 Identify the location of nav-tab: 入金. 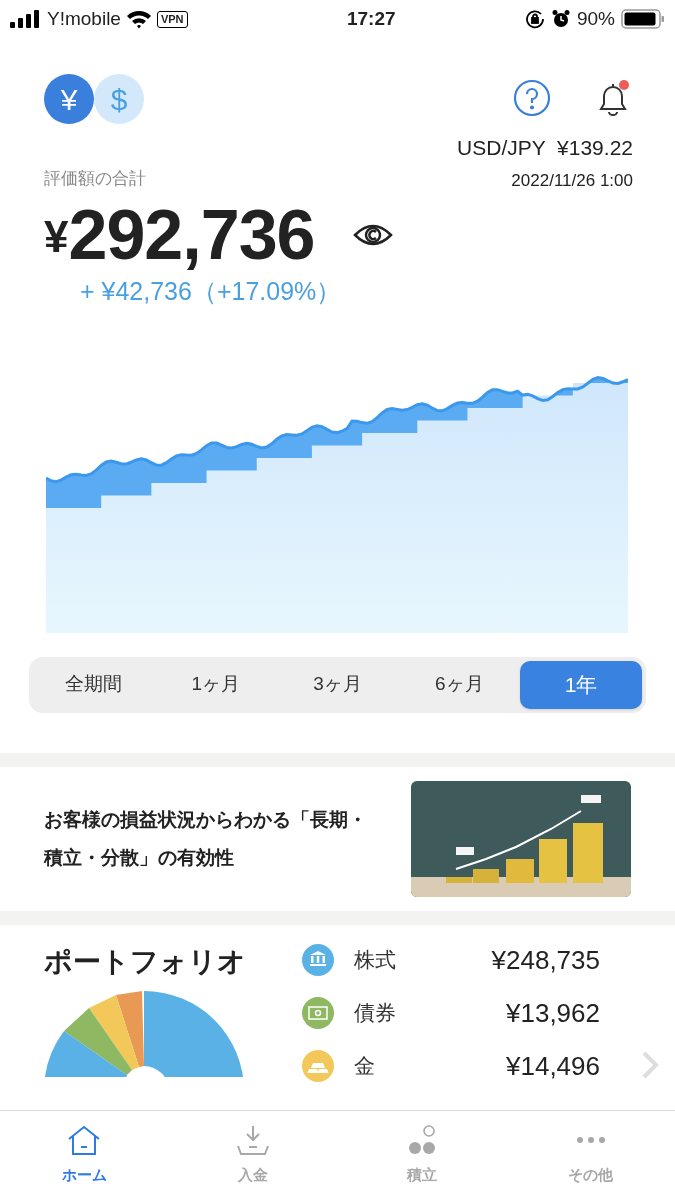
(253, 1155).